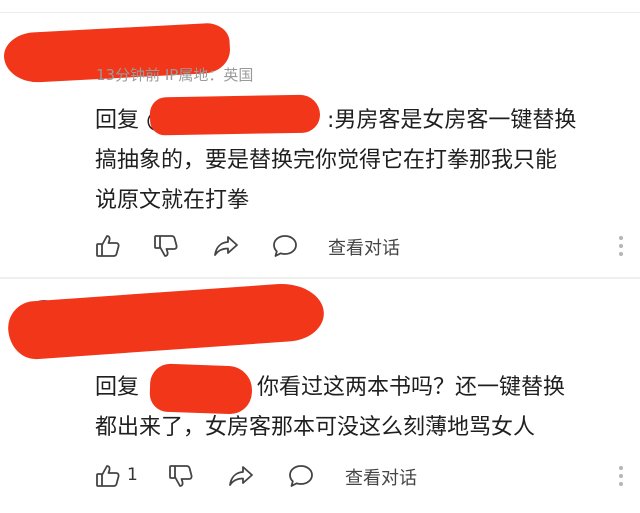  I want to click on redacted-mention, so click(235, 115).